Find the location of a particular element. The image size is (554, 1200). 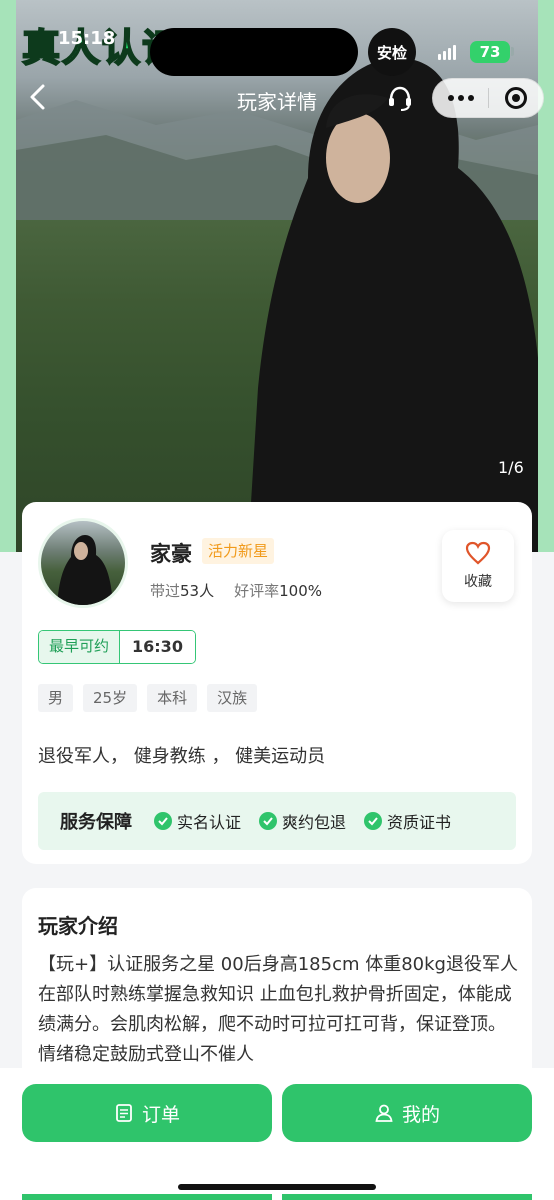

tag-gender: 男 is located at coordinates (56, 698).